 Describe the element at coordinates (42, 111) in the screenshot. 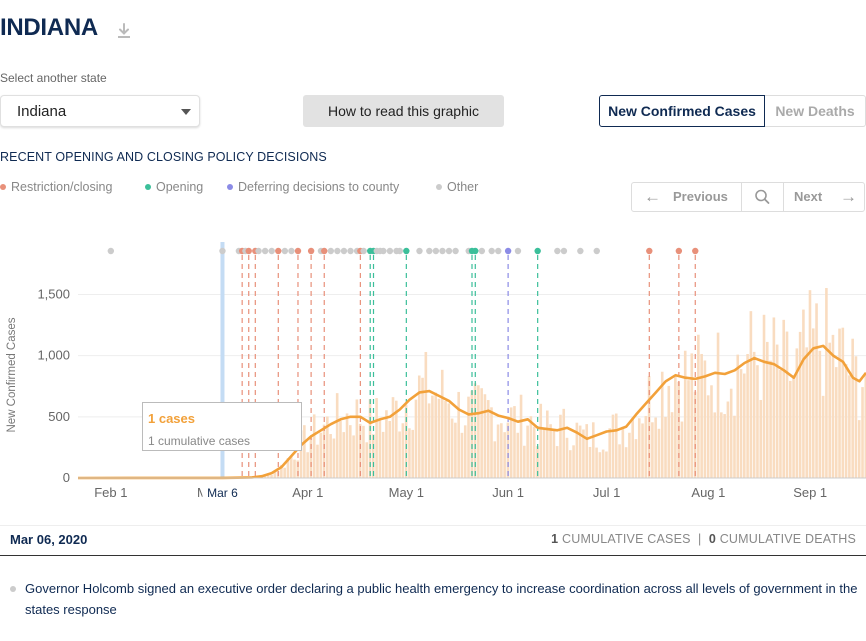

I see `state-select-value: Indiana` at that location.